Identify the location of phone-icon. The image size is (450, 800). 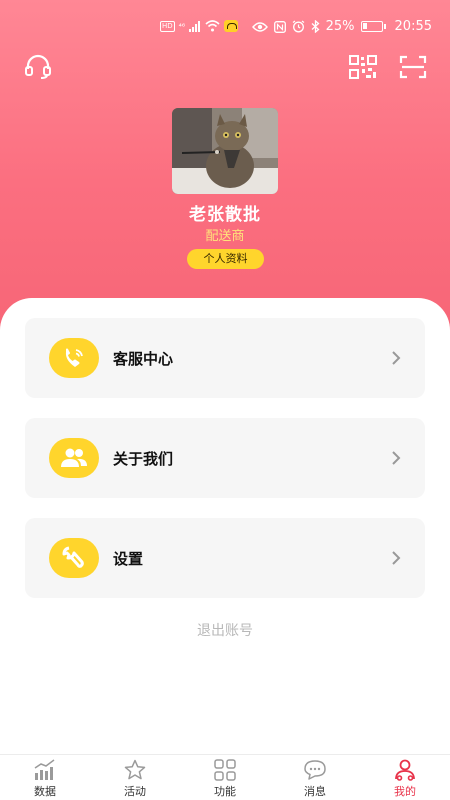
(74, 358).